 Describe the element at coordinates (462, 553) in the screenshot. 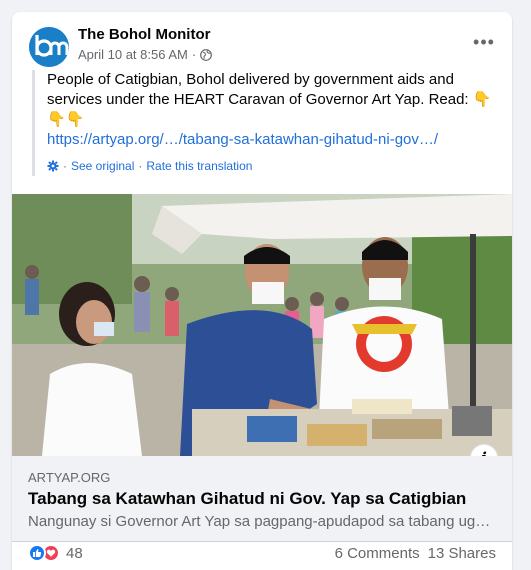

I see `shares-count-link: 13 Shares` at that location.